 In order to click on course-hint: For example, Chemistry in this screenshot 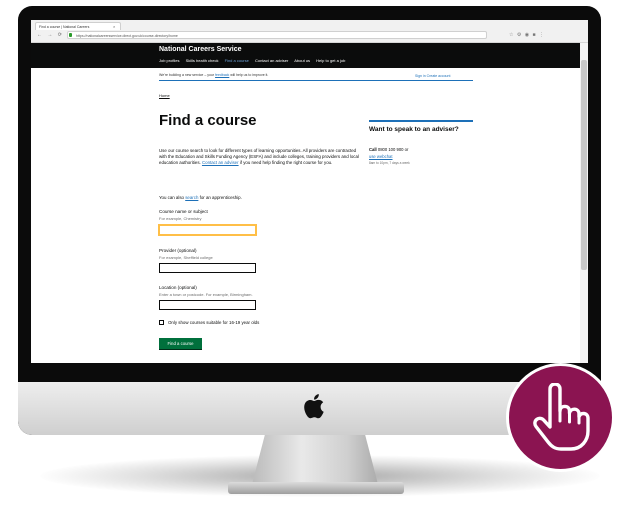, I will do `click(180, 218)`.